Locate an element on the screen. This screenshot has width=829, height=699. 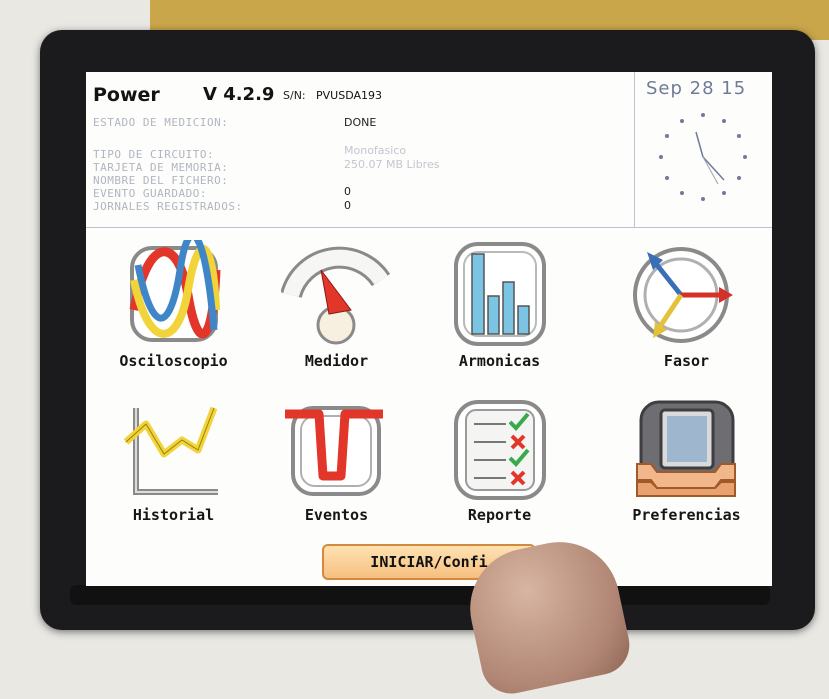
tile-meter: Medidor is located at coordinates (336, 315).